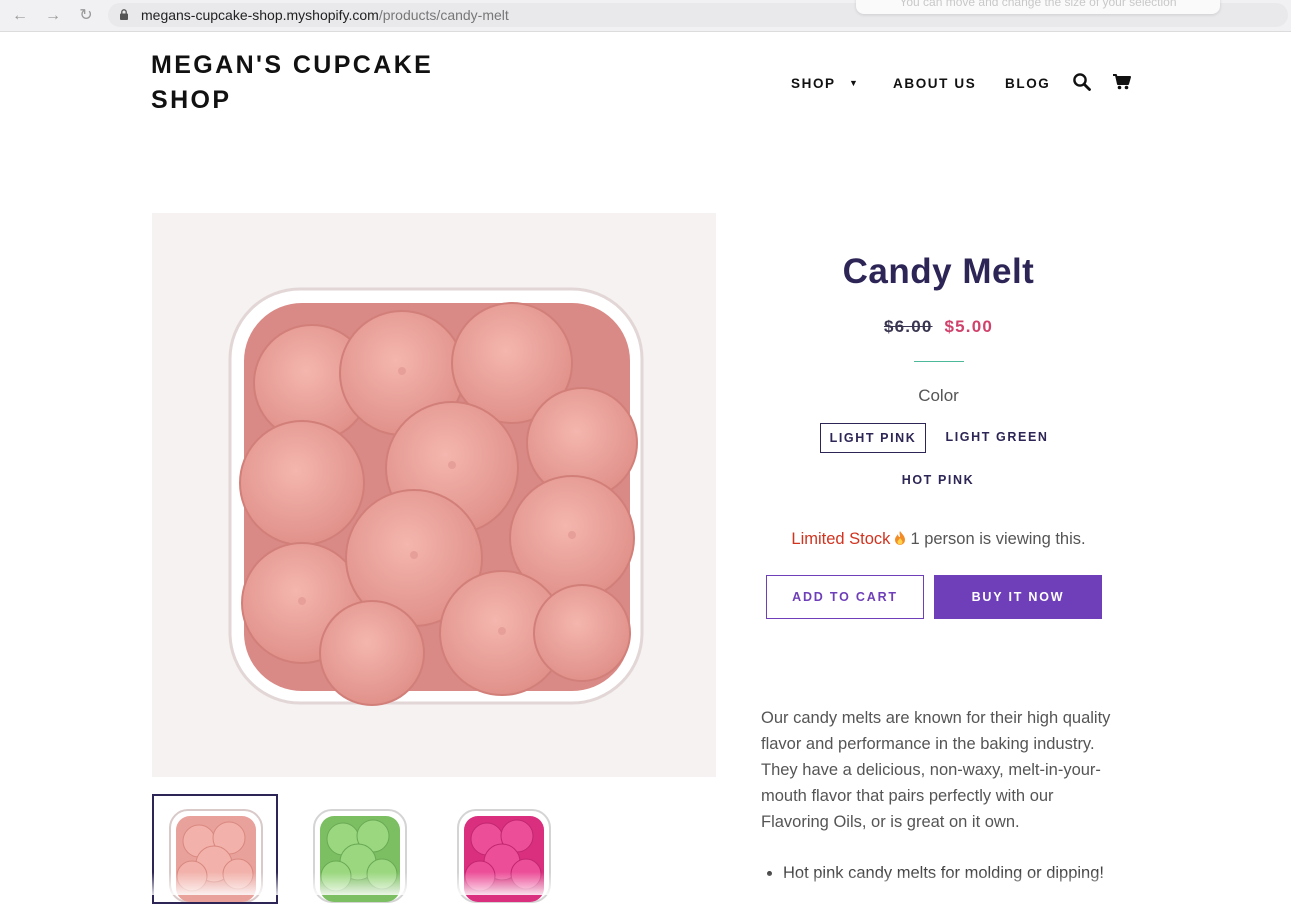 This screenshot has height=909, width=1291. I want to click on search-icon, so click(1082, 82).